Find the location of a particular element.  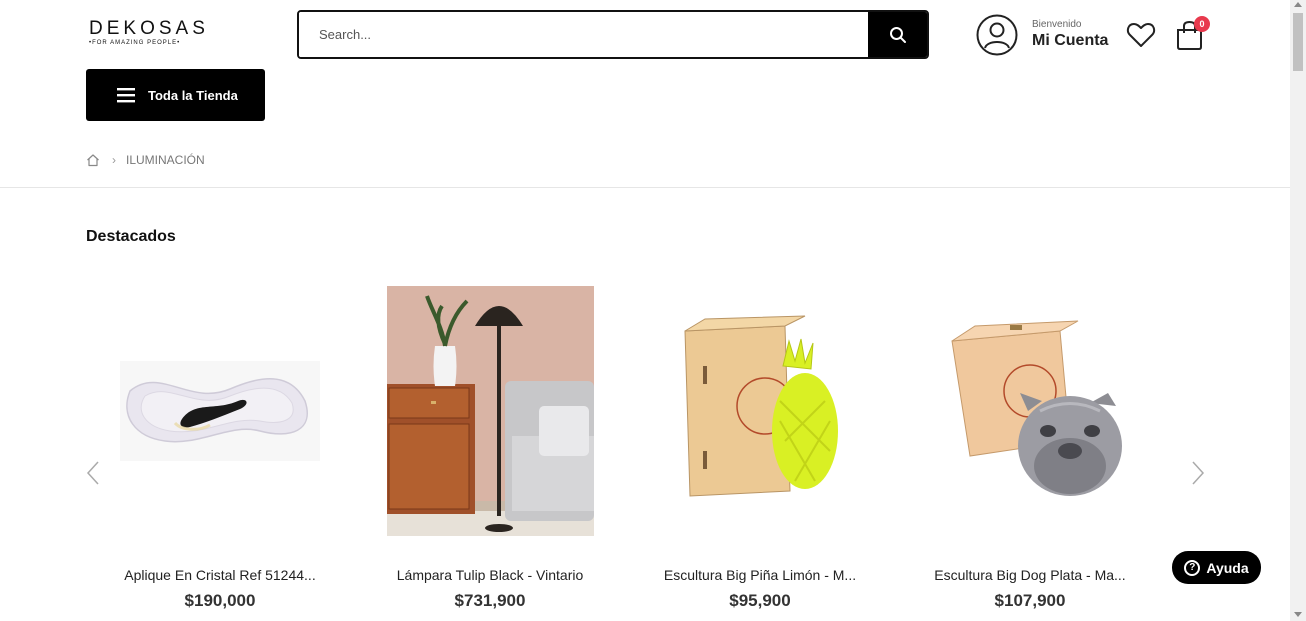

scroll-down-arrow-icon is located at coordinates (1298, 614).